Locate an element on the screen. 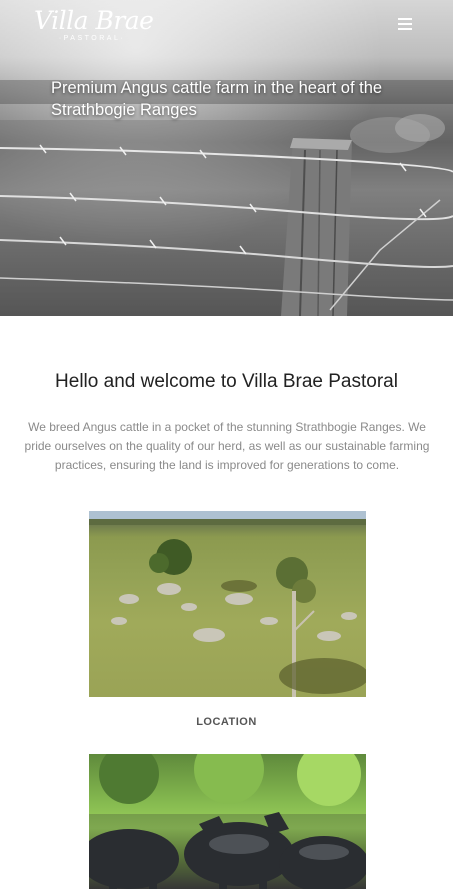 This screenshot has width=453, height=889. logo-subtitle: ·PASTORAL· is located at coordinates (92, 38).